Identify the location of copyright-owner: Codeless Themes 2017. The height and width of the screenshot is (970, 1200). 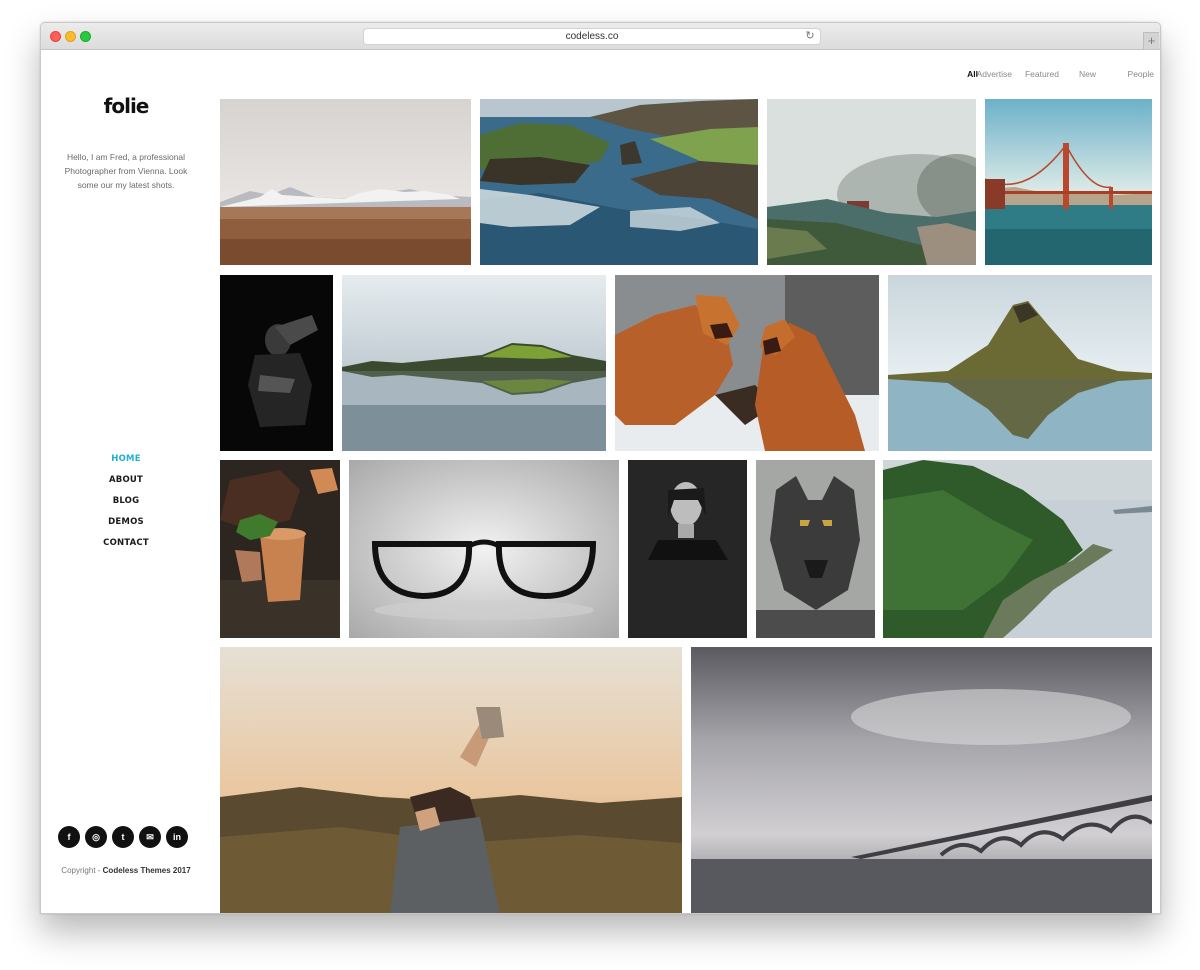
(147, 870).